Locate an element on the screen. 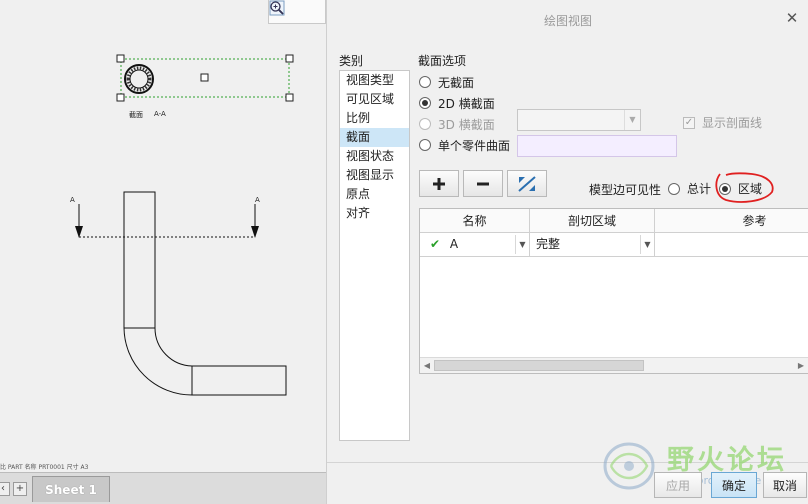 This screenshot has height=504, width=808. close-icon: ✕ is located at coordinates (792, 18).